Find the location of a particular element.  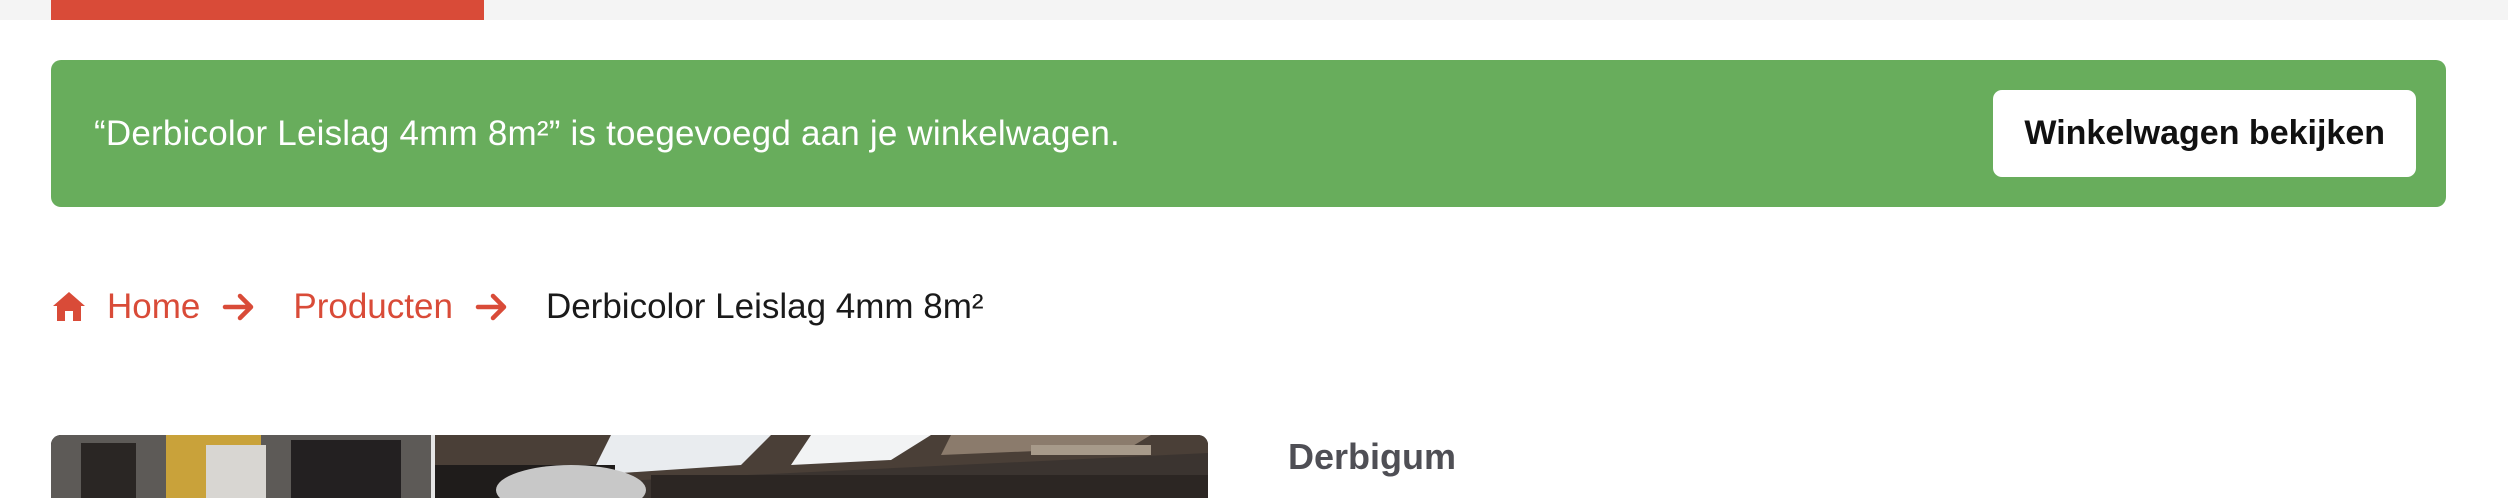

product-image is located at coordinates (629, 466).